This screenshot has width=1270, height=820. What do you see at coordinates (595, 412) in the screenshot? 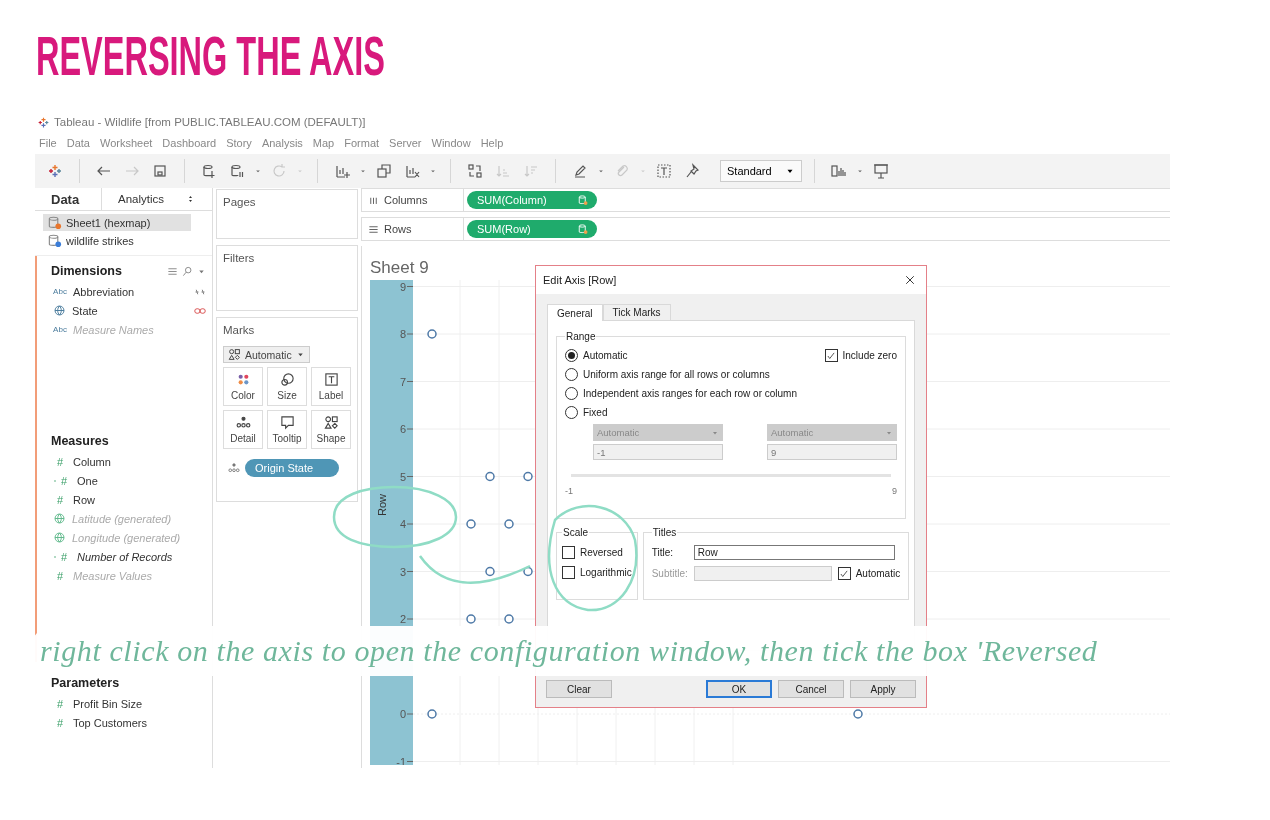
I see `radio-label: Fixed` at bounding box center [595, 412].